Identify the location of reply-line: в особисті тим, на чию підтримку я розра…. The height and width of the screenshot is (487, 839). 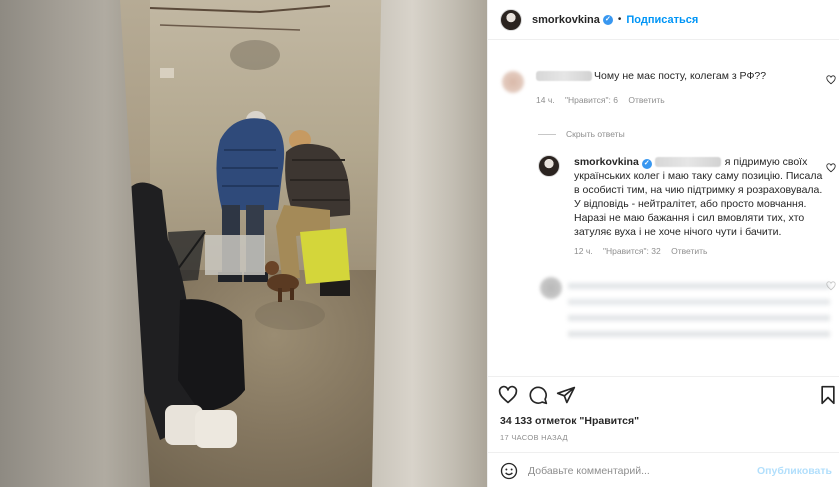
(698, 190).